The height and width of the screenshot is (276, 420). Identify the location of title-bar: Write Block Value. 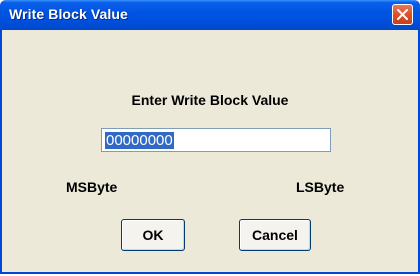
(210, 15).